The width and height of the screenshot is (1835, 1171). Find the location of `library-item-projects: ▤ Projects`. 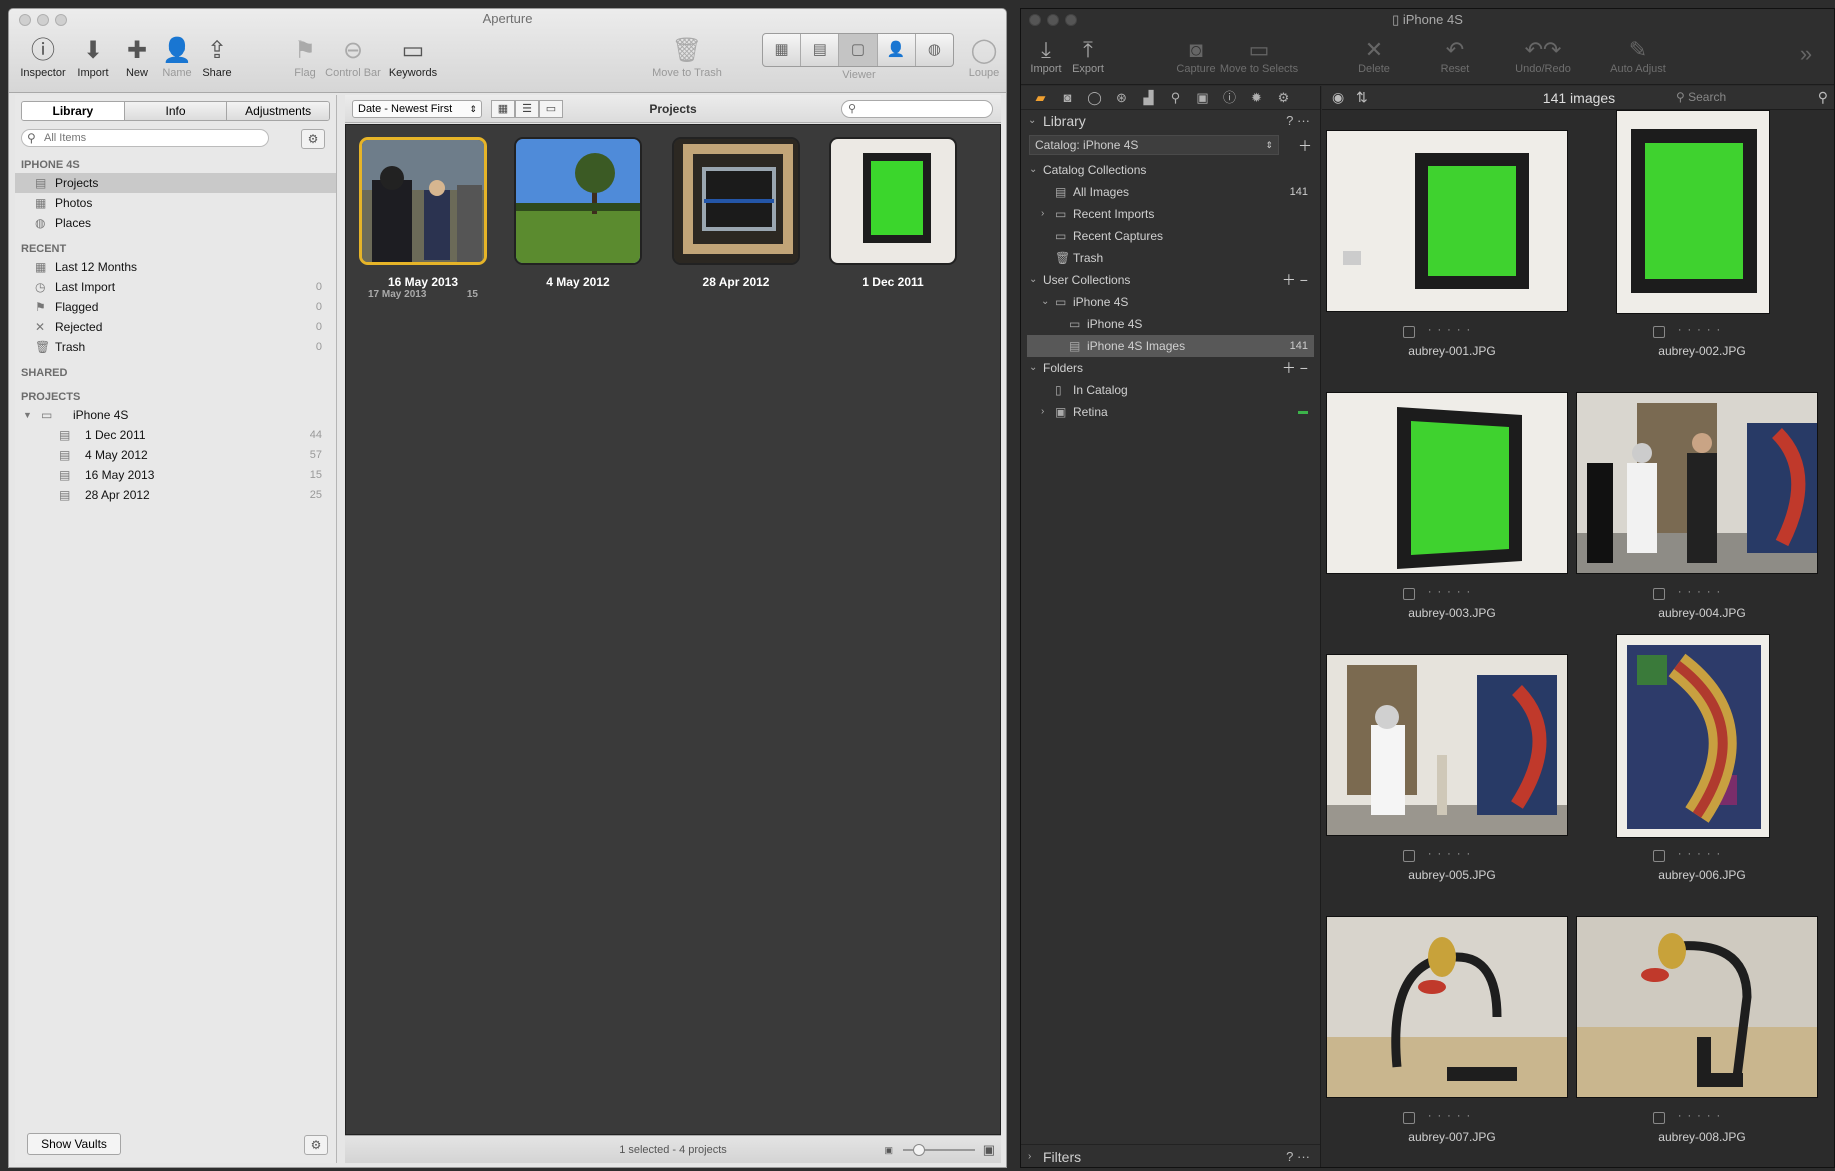

library-item-projects: ▤ Projects is located at coordinates (175, 183).